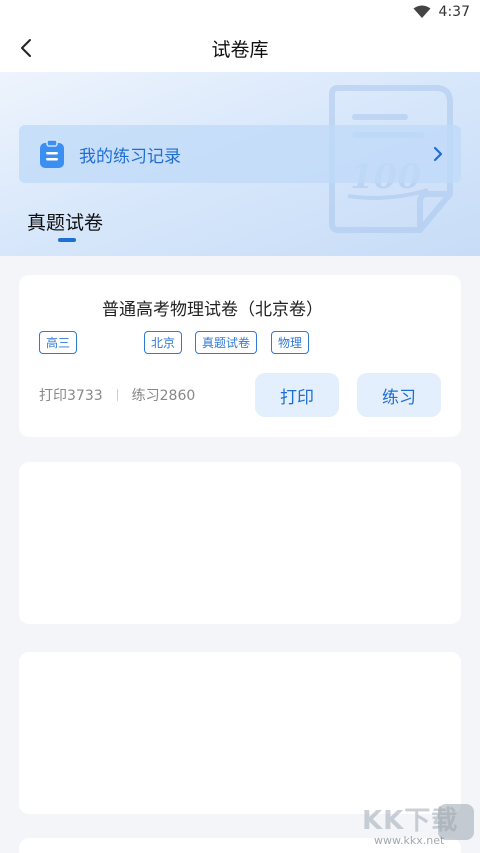 Image resolution: width=480 pixels, height=853 pixels. I want to click on chevron-right-icon, so click(438, 154).